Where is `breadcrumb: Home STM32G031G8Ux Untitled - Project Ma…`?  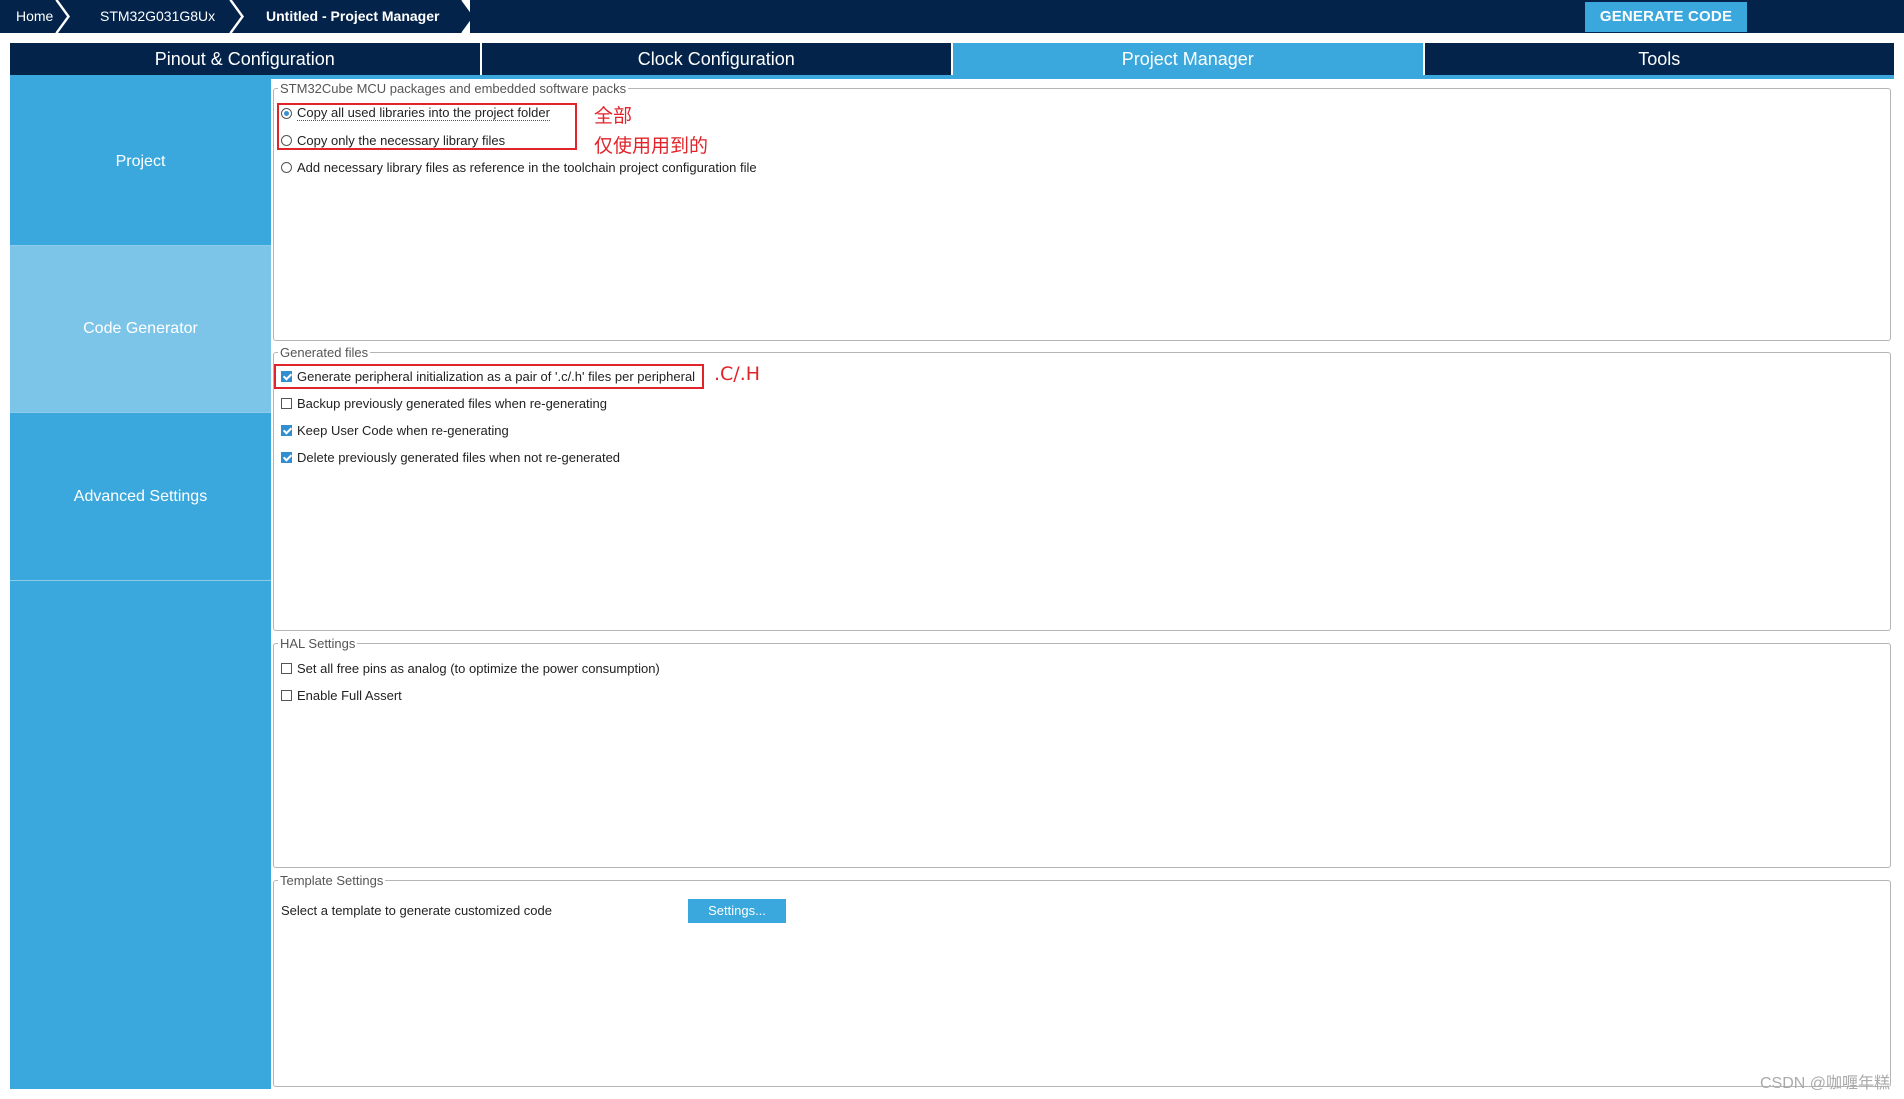
breadcrumb: Home STM32G031G8Ux Untitled - Project Ma… is located at coordinates (235, 16).